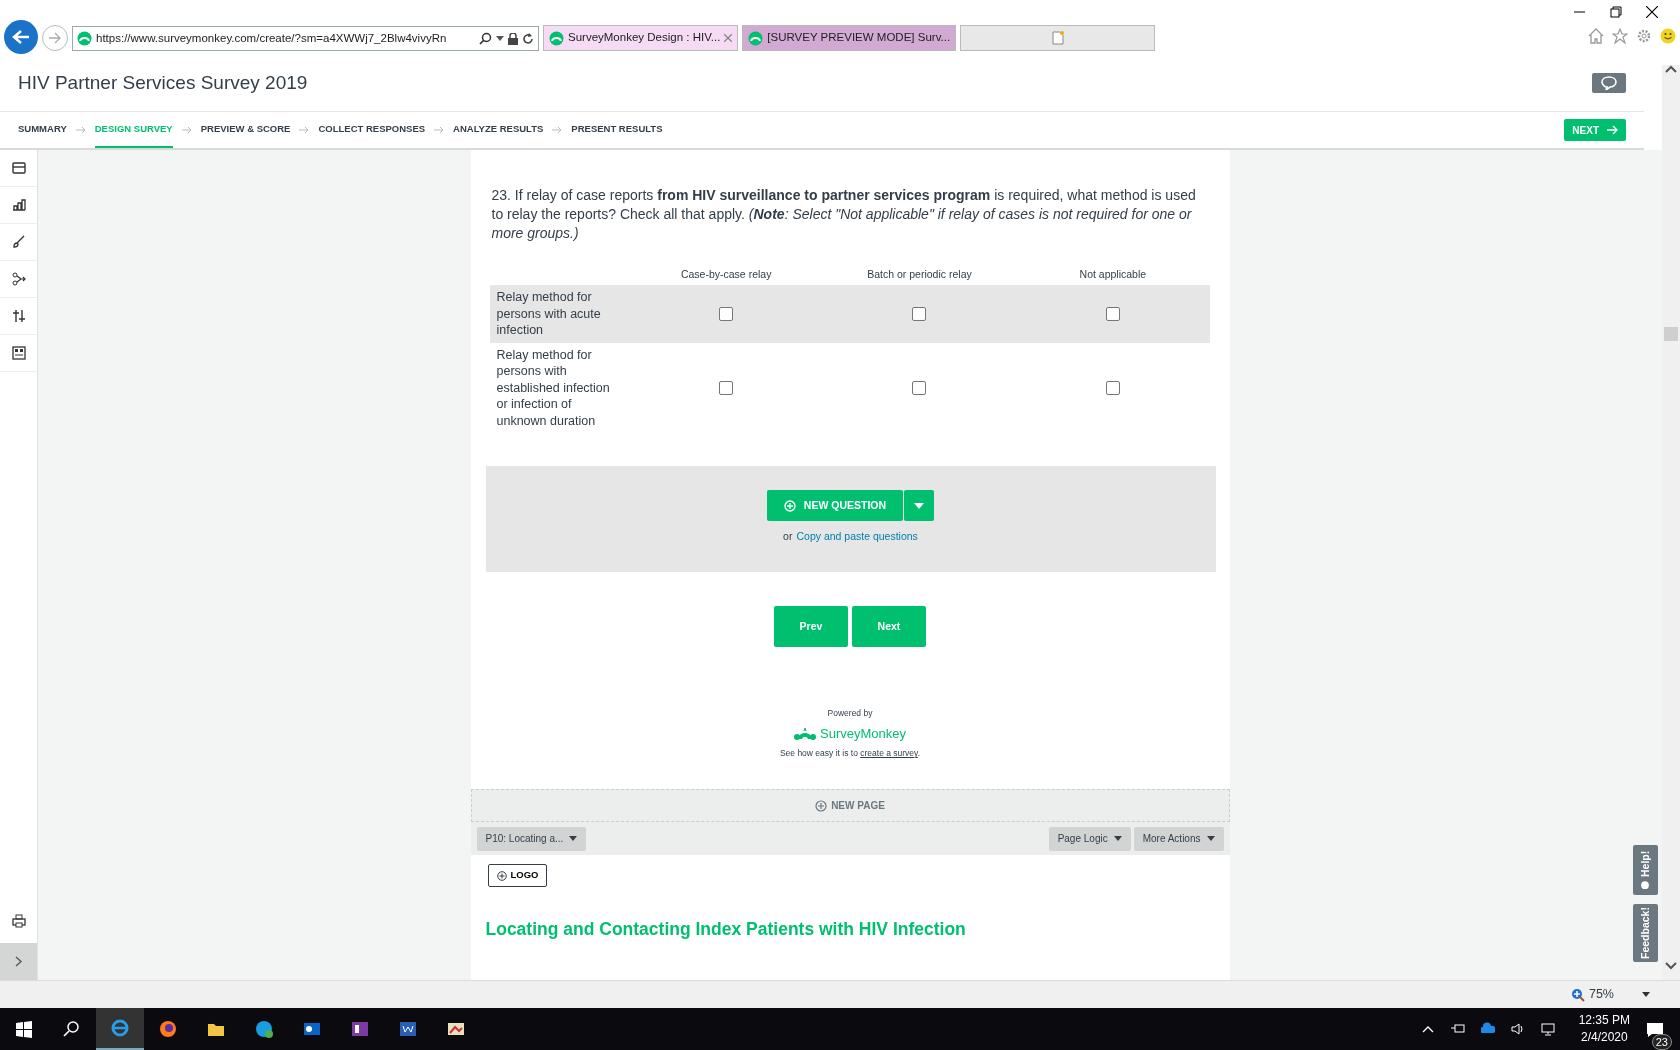 This screenshot has height=1050, width=1680. Describe the element at coordinates (498, 130) in the screenshot. I see `step-tab: ANALYZE RESULTS` at that location.